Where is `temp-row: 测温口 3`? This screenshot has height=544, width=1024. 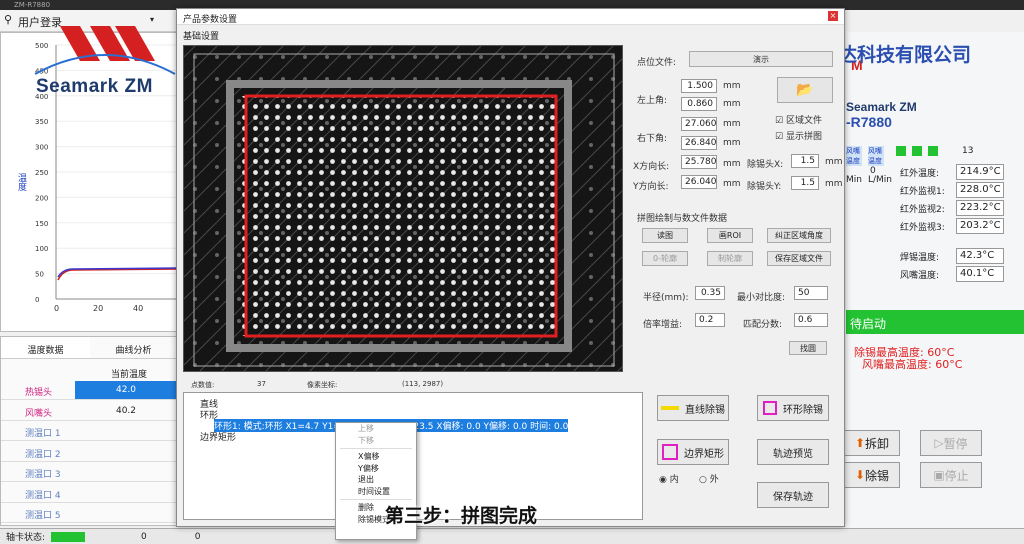
temp-row: 测温口 3 is located at coordinates (89, 472).